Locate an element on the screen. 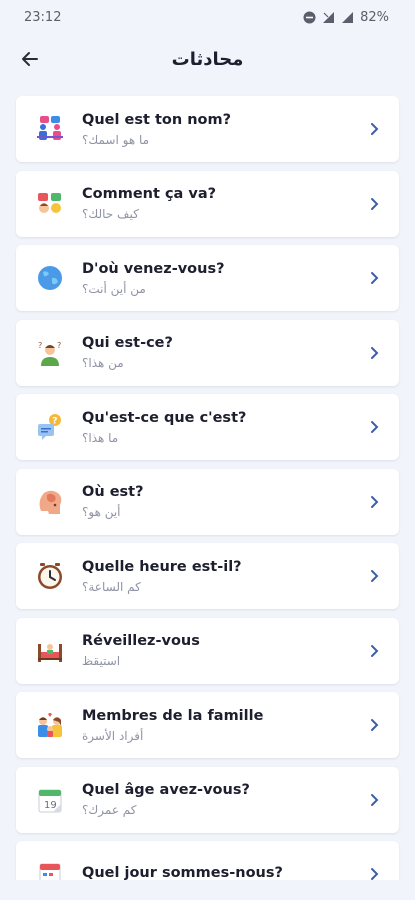  arrow-left-icon is located at coordinates (30, 59).